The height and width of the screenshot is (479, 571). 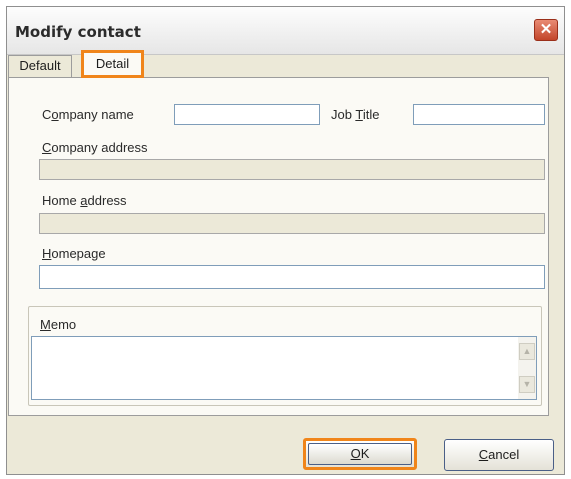 I want to click on ok-button-label: OK, so click(x=360, y=453).